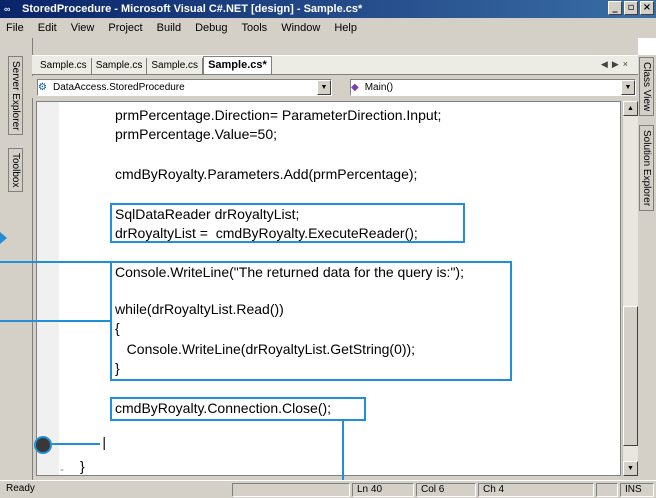  I want to click on class-dropdown: ⚙ DataAccess.StoredProcedure ▼, so click(184, 87).